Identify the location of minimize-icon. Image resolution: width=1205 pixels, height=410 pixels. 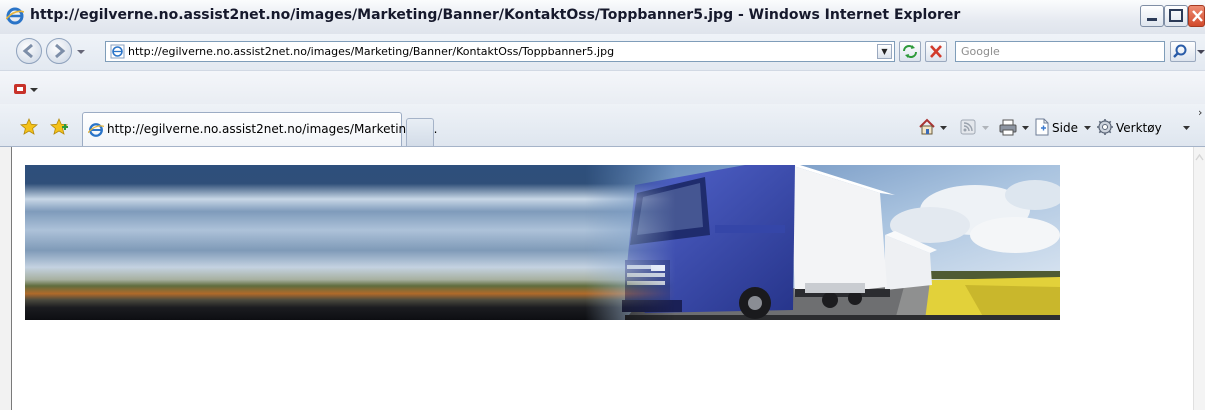
(1152, 19).